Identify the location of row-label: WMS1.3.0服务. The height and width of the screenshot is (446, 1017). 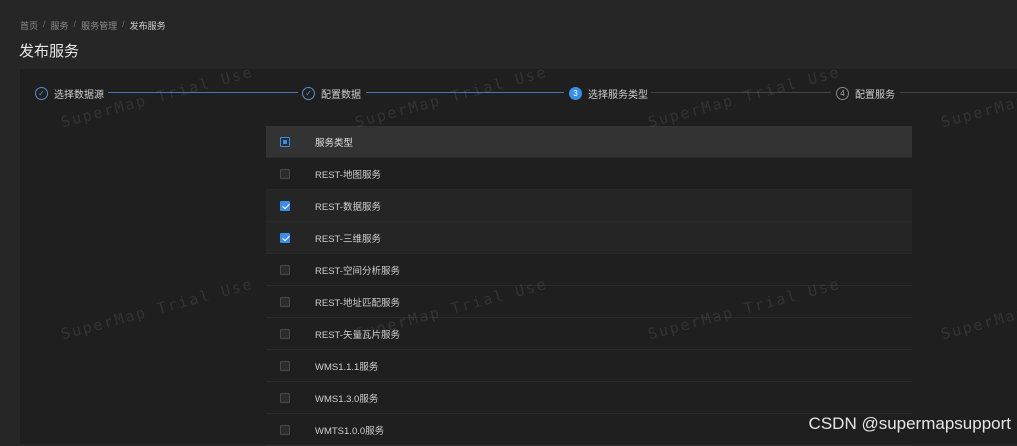
(347, 399).